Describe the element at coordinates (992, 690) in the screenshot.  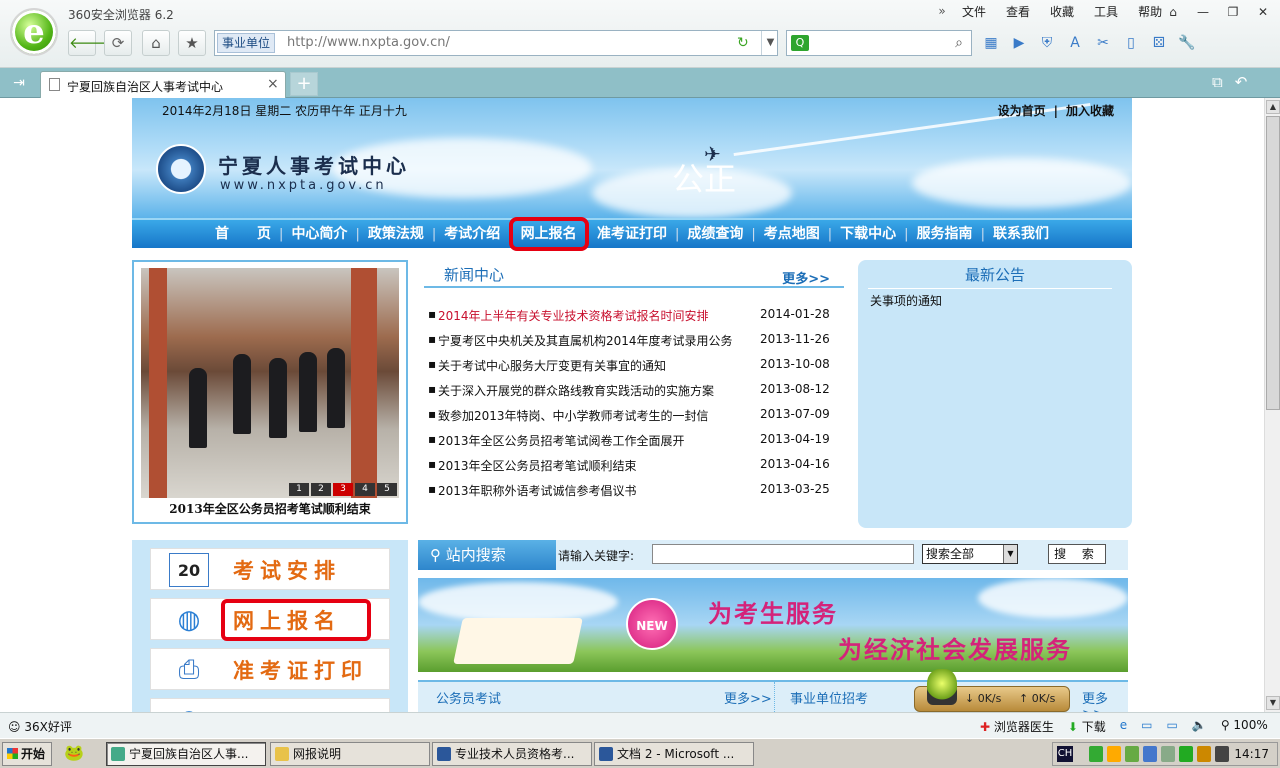
I see `network-speed-widget: ↓ 0K/s ↑ 0K/s` at that location.